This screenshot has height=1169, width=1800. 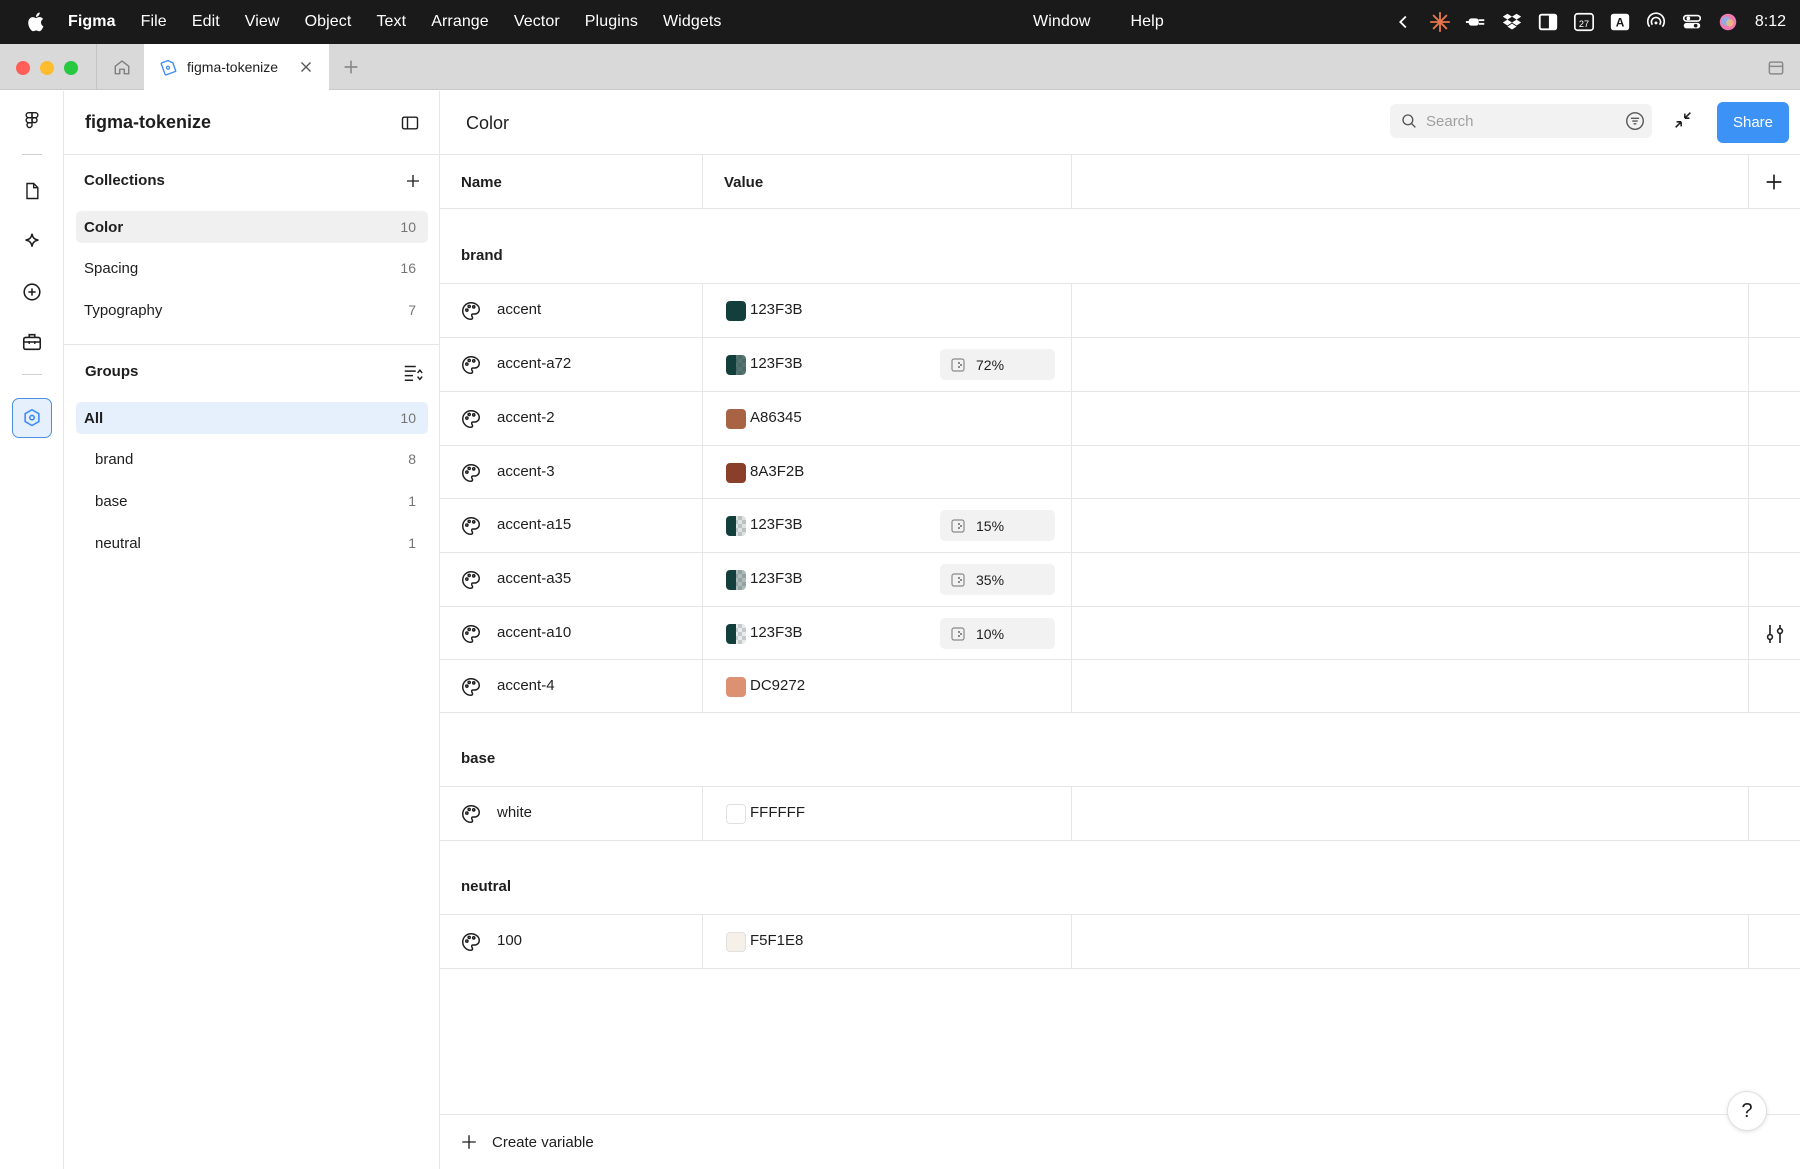 I want to click on create-variable-button: Create variable, so click(x=1120, y=1141).